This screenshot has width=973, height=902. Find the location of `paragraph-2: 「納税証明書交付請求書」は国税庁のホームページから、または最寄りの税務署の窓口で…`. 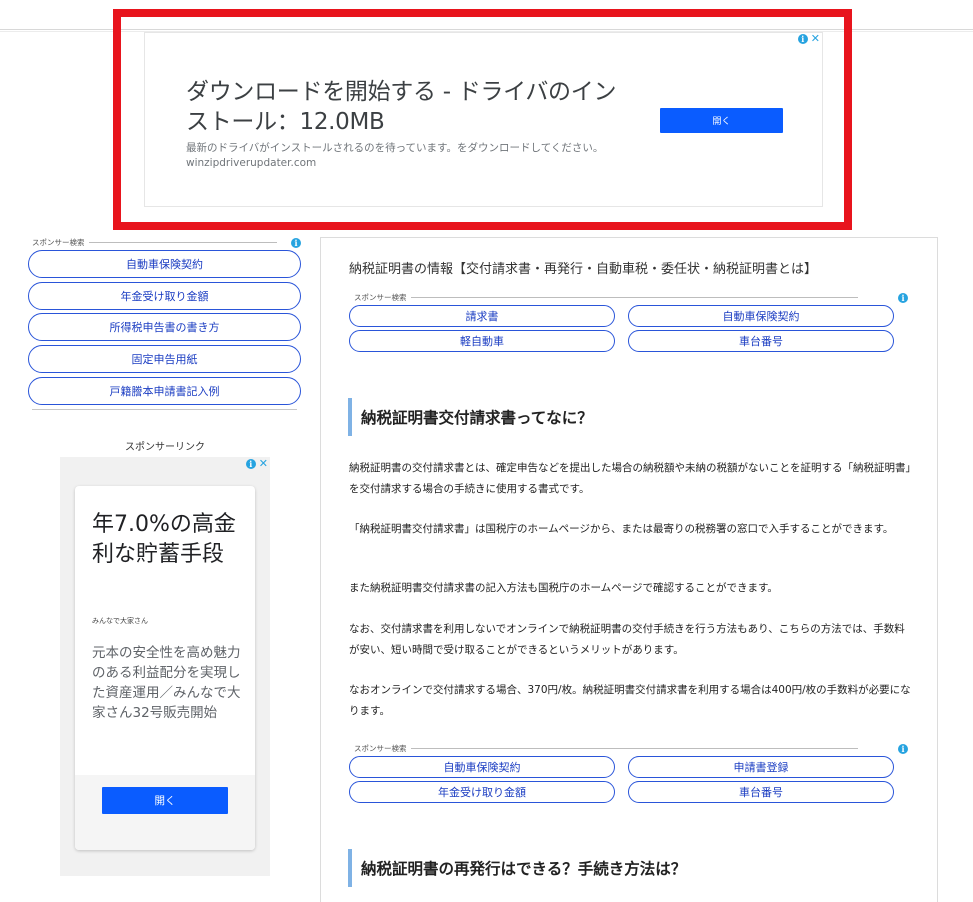

paragraph-2: 「納税証明書交付請求書」は国税庁のホームページから、または最寄りの税務署の窓口で… is located at coordinates (621, 529).